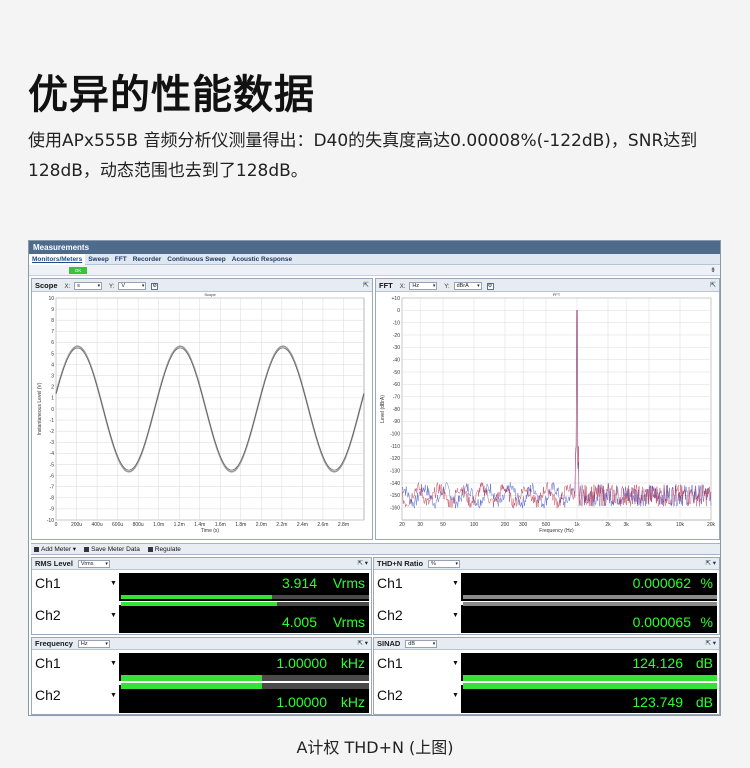  What do you see at coordinates (711, 525) in the screenshot?
I see `fft-x-tick-label: 20k` at bounding box center [711, 525].